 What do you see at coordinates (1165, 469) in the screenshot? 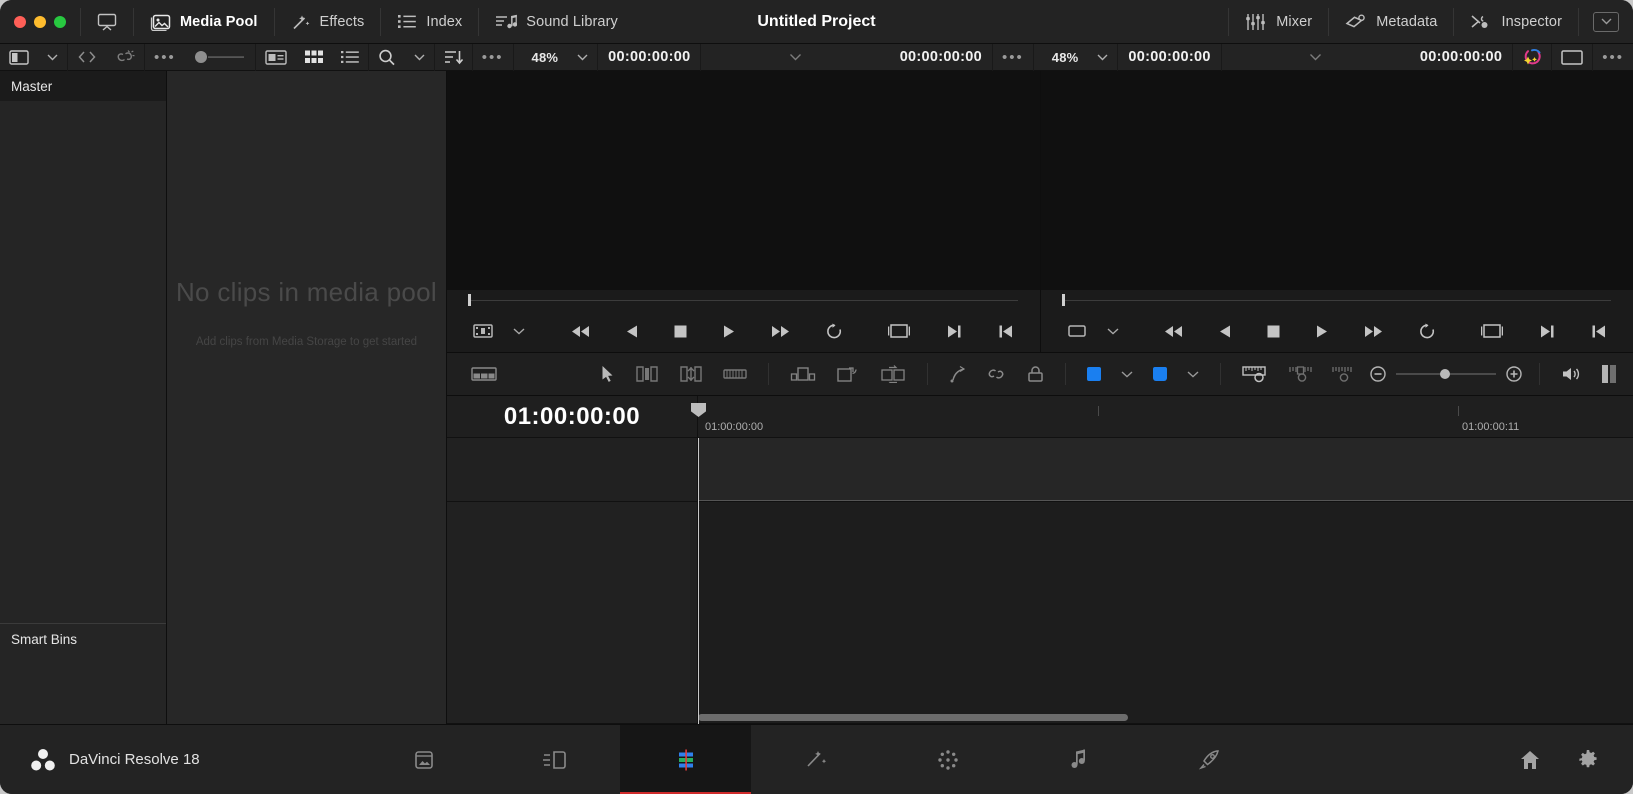
I see `video-track-area` at bounding box center [1165, 469].